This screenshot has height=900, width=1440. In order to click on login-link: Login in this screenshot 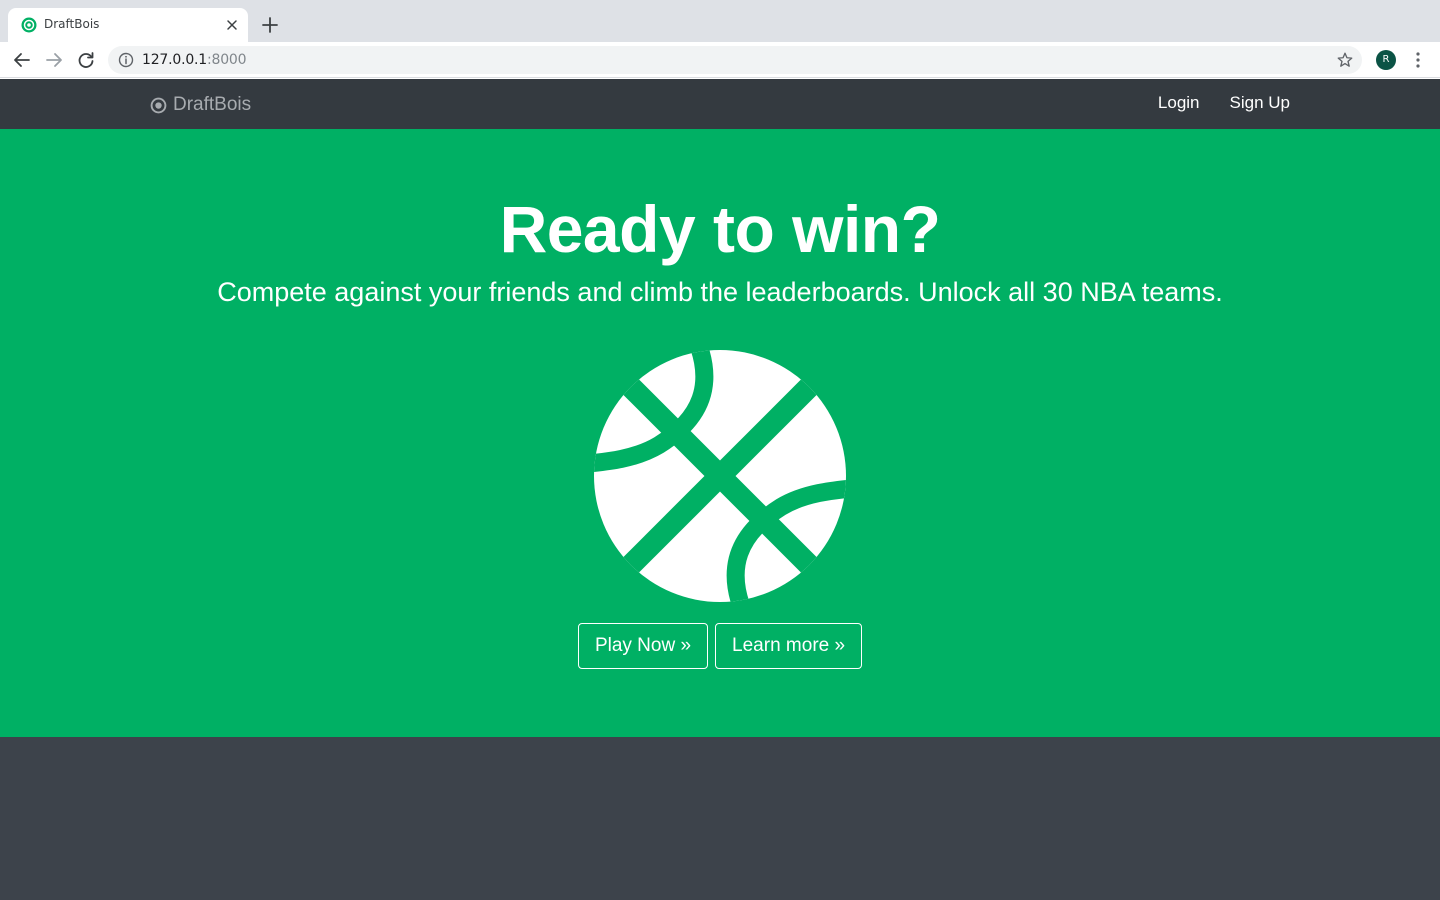, I will do `click(1179, 103)`.